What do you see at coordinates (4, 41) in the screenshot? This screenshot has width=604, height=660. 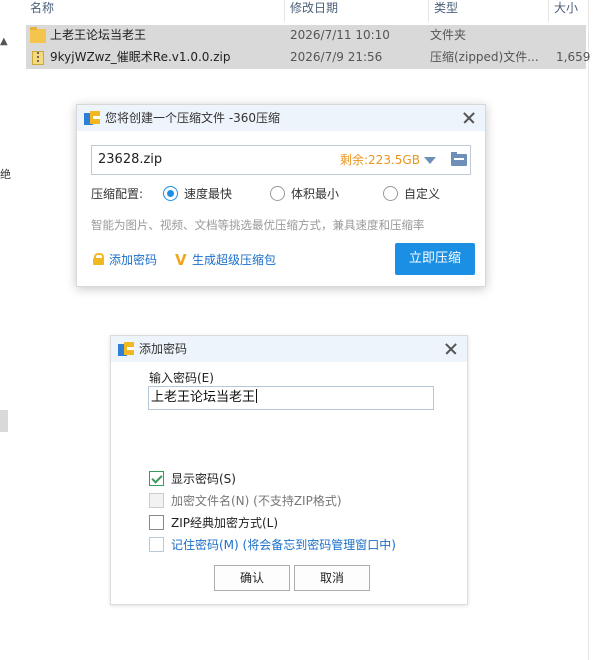 I see `pin-icon: ▲` at bounding box center [4, 41].